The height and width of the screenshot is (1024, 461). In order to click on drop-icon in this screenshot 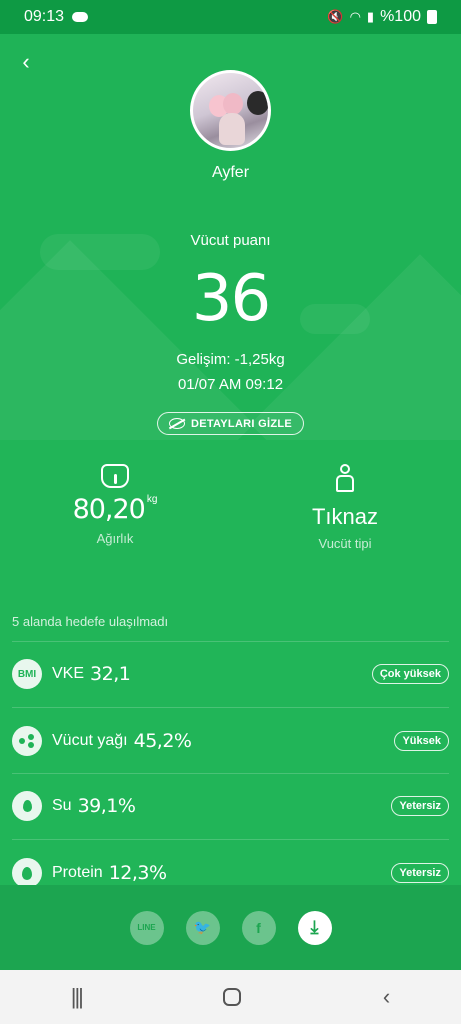, I will do `click(27, 806)`.